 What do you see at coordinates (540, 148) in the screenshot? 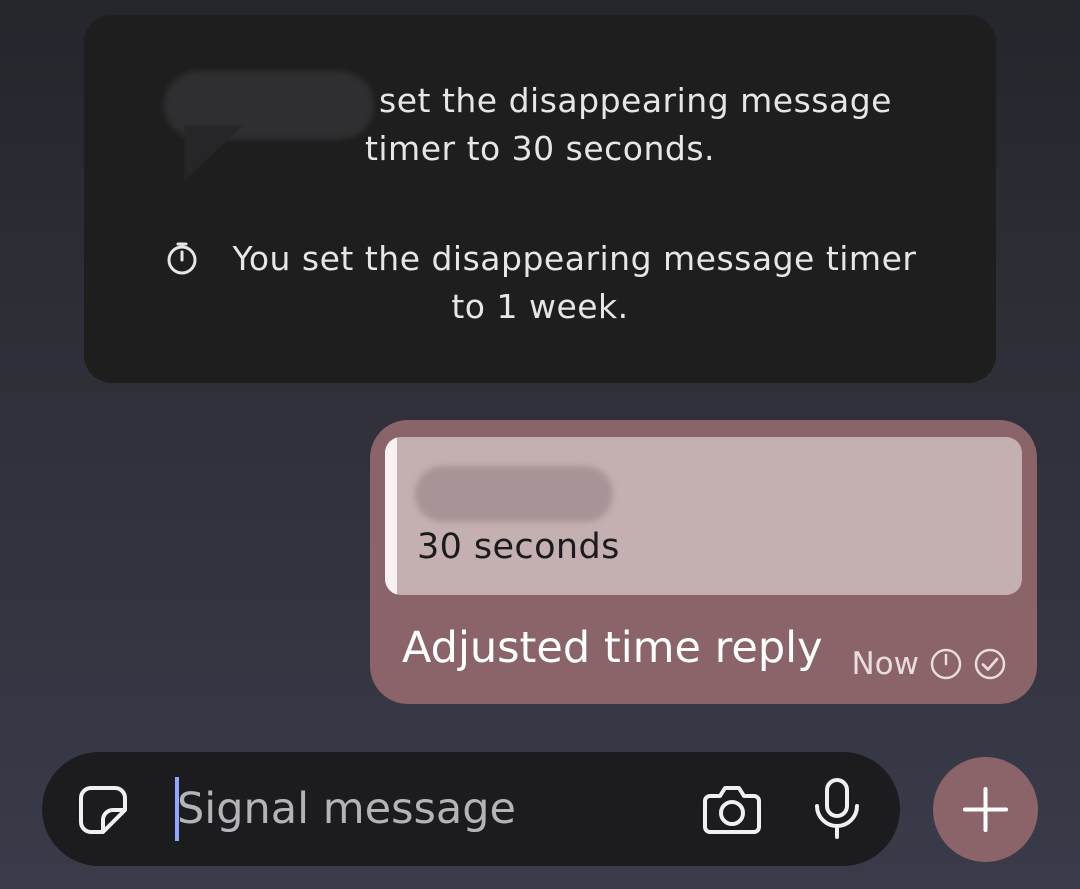
I see `timer-update-contact-line2: timer to 30 seconds.` at bounding box center [540, 148].